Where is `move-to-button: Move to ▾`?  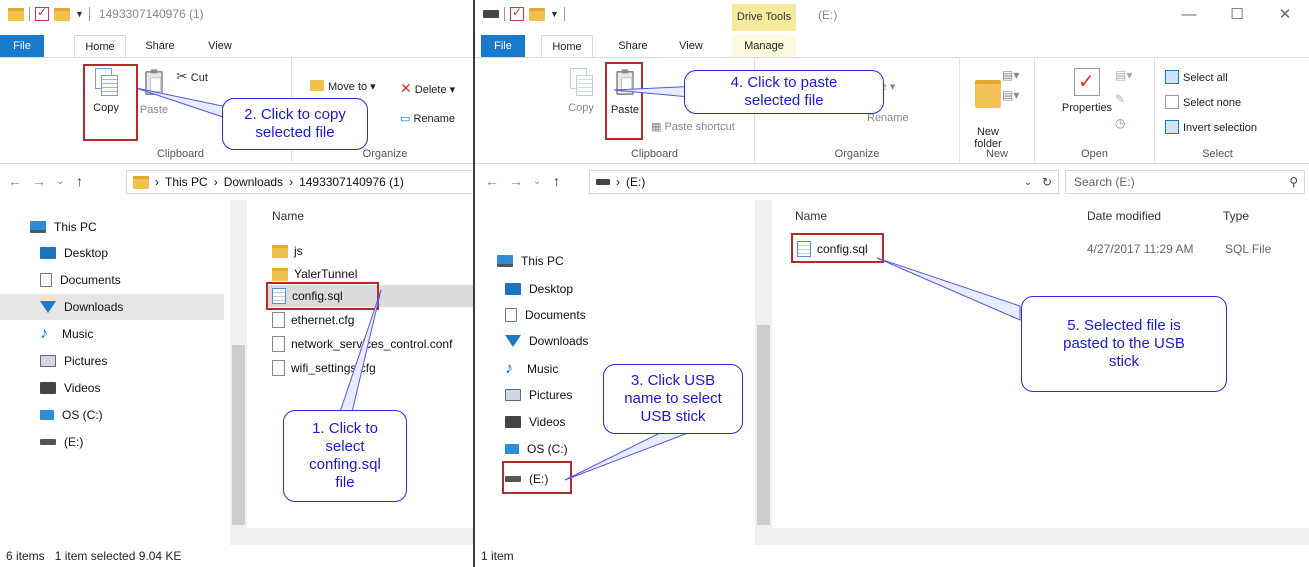 move-to-button: Move to ▾ is located at coordinates (343, 86).